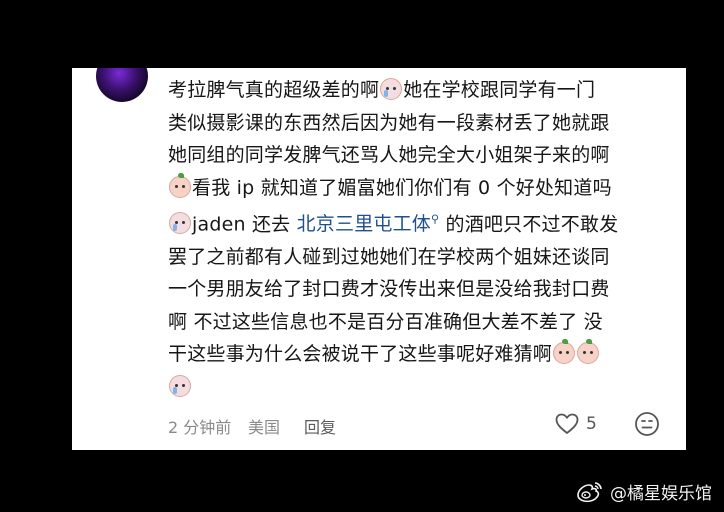 This screenshot has height=512, width=724. I want to click on comment-line: 看我 ip 就知道了媚富她们你们有 0 个好处知道吗, so click(418, 188).